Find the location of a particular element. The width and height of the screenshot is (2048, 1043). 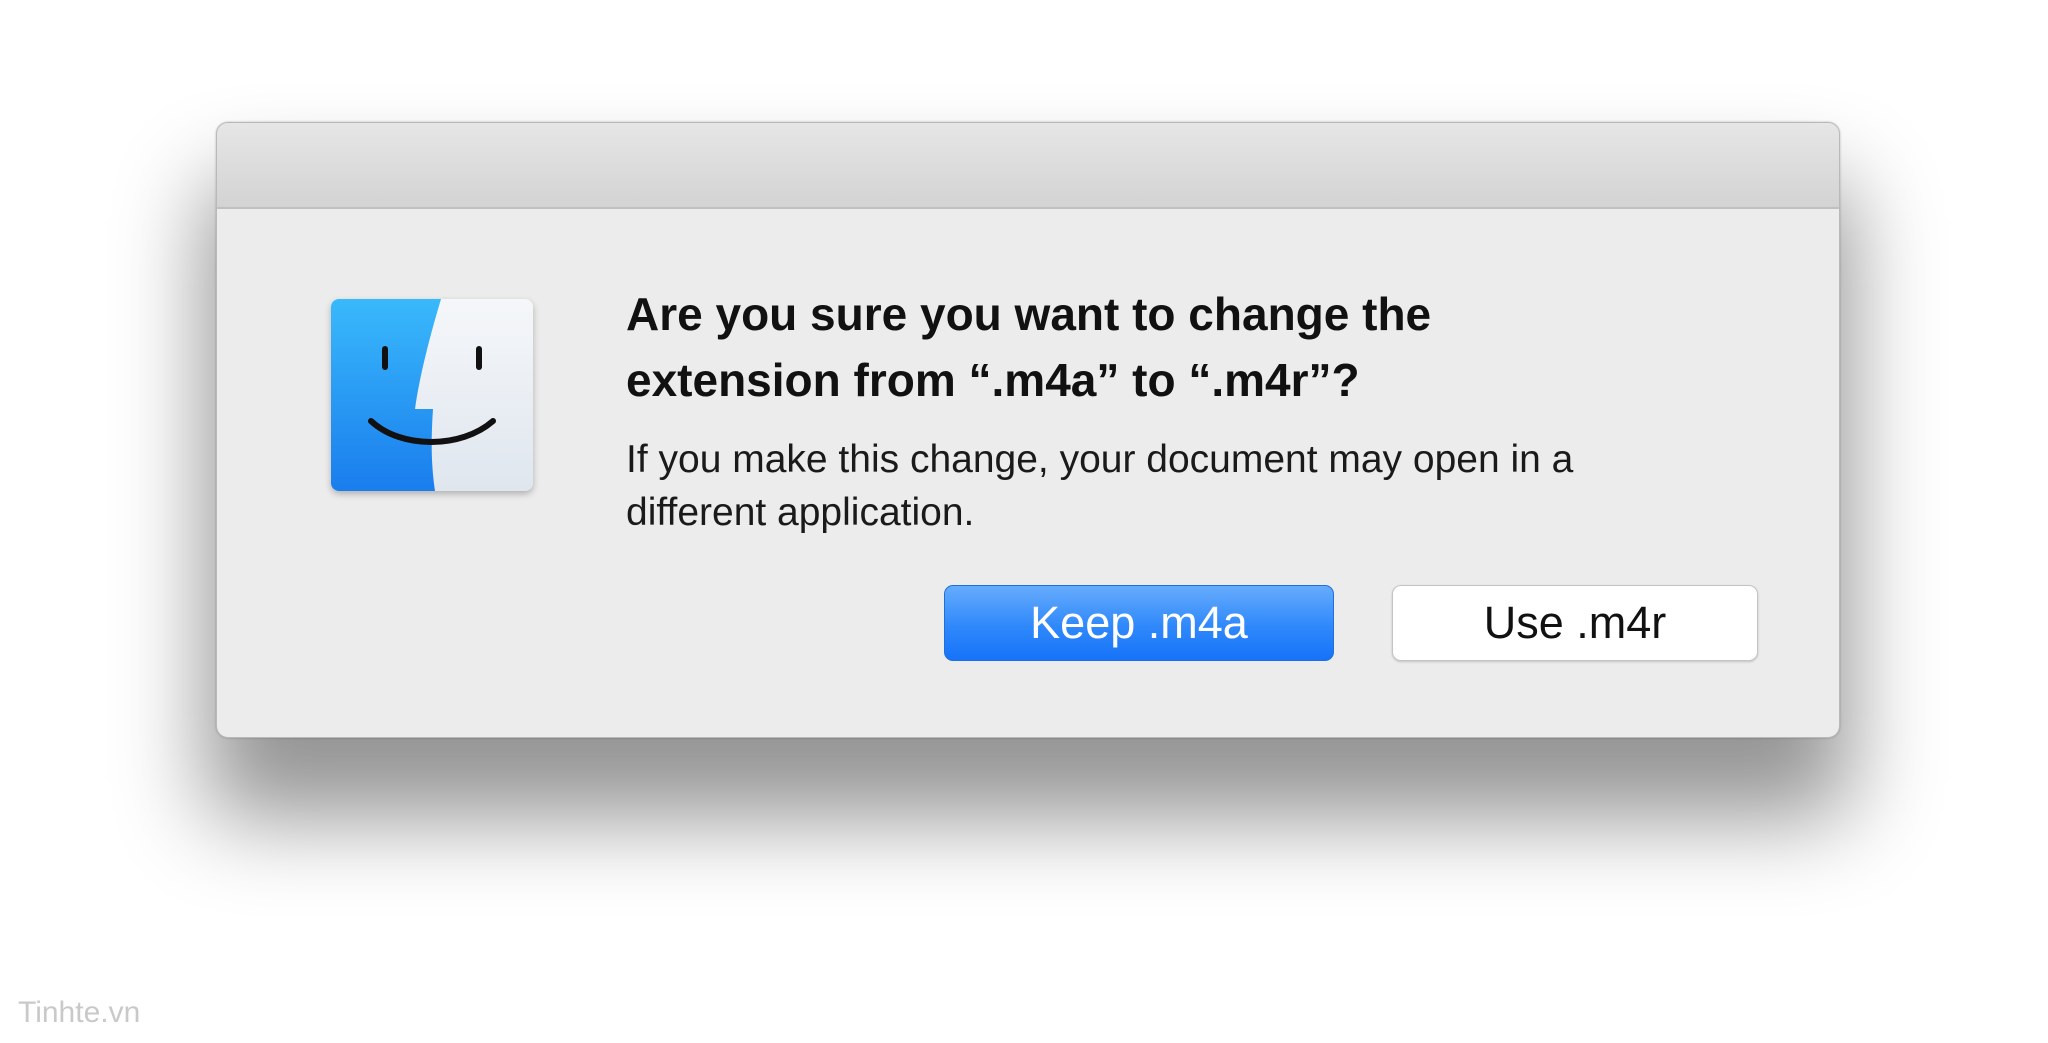

keep-m4a-button: Keep .m4a is located at coordinates (1139, 623).